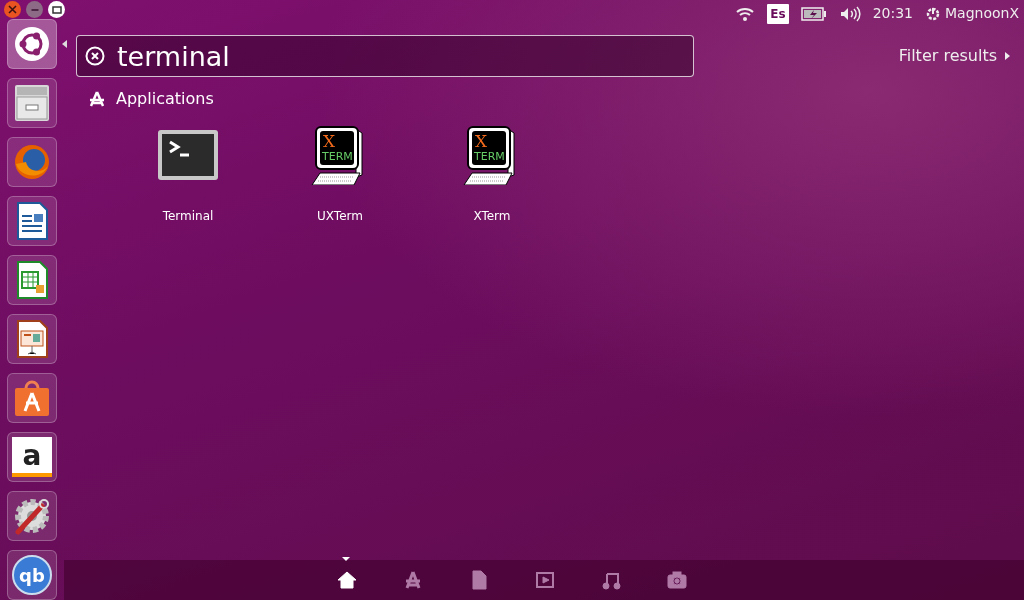 Image resolution: width=1024 pixels, height=600 pixels. I want to click on files-lens-tab, so click(479, 580).